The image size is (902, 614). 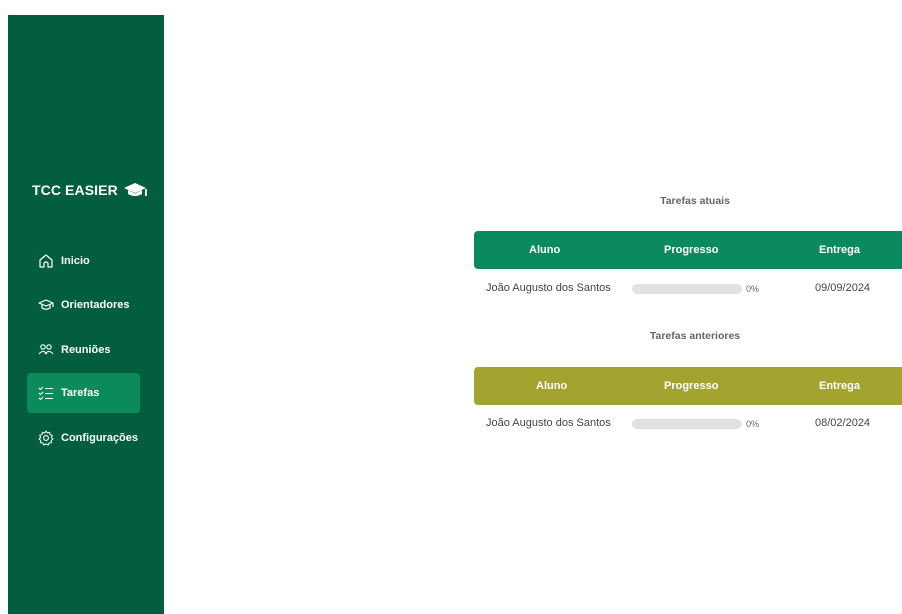 What do you see at coordinates (46, 350) in the screenshot?
I see `users-icon` at bounding box center [46, 350].